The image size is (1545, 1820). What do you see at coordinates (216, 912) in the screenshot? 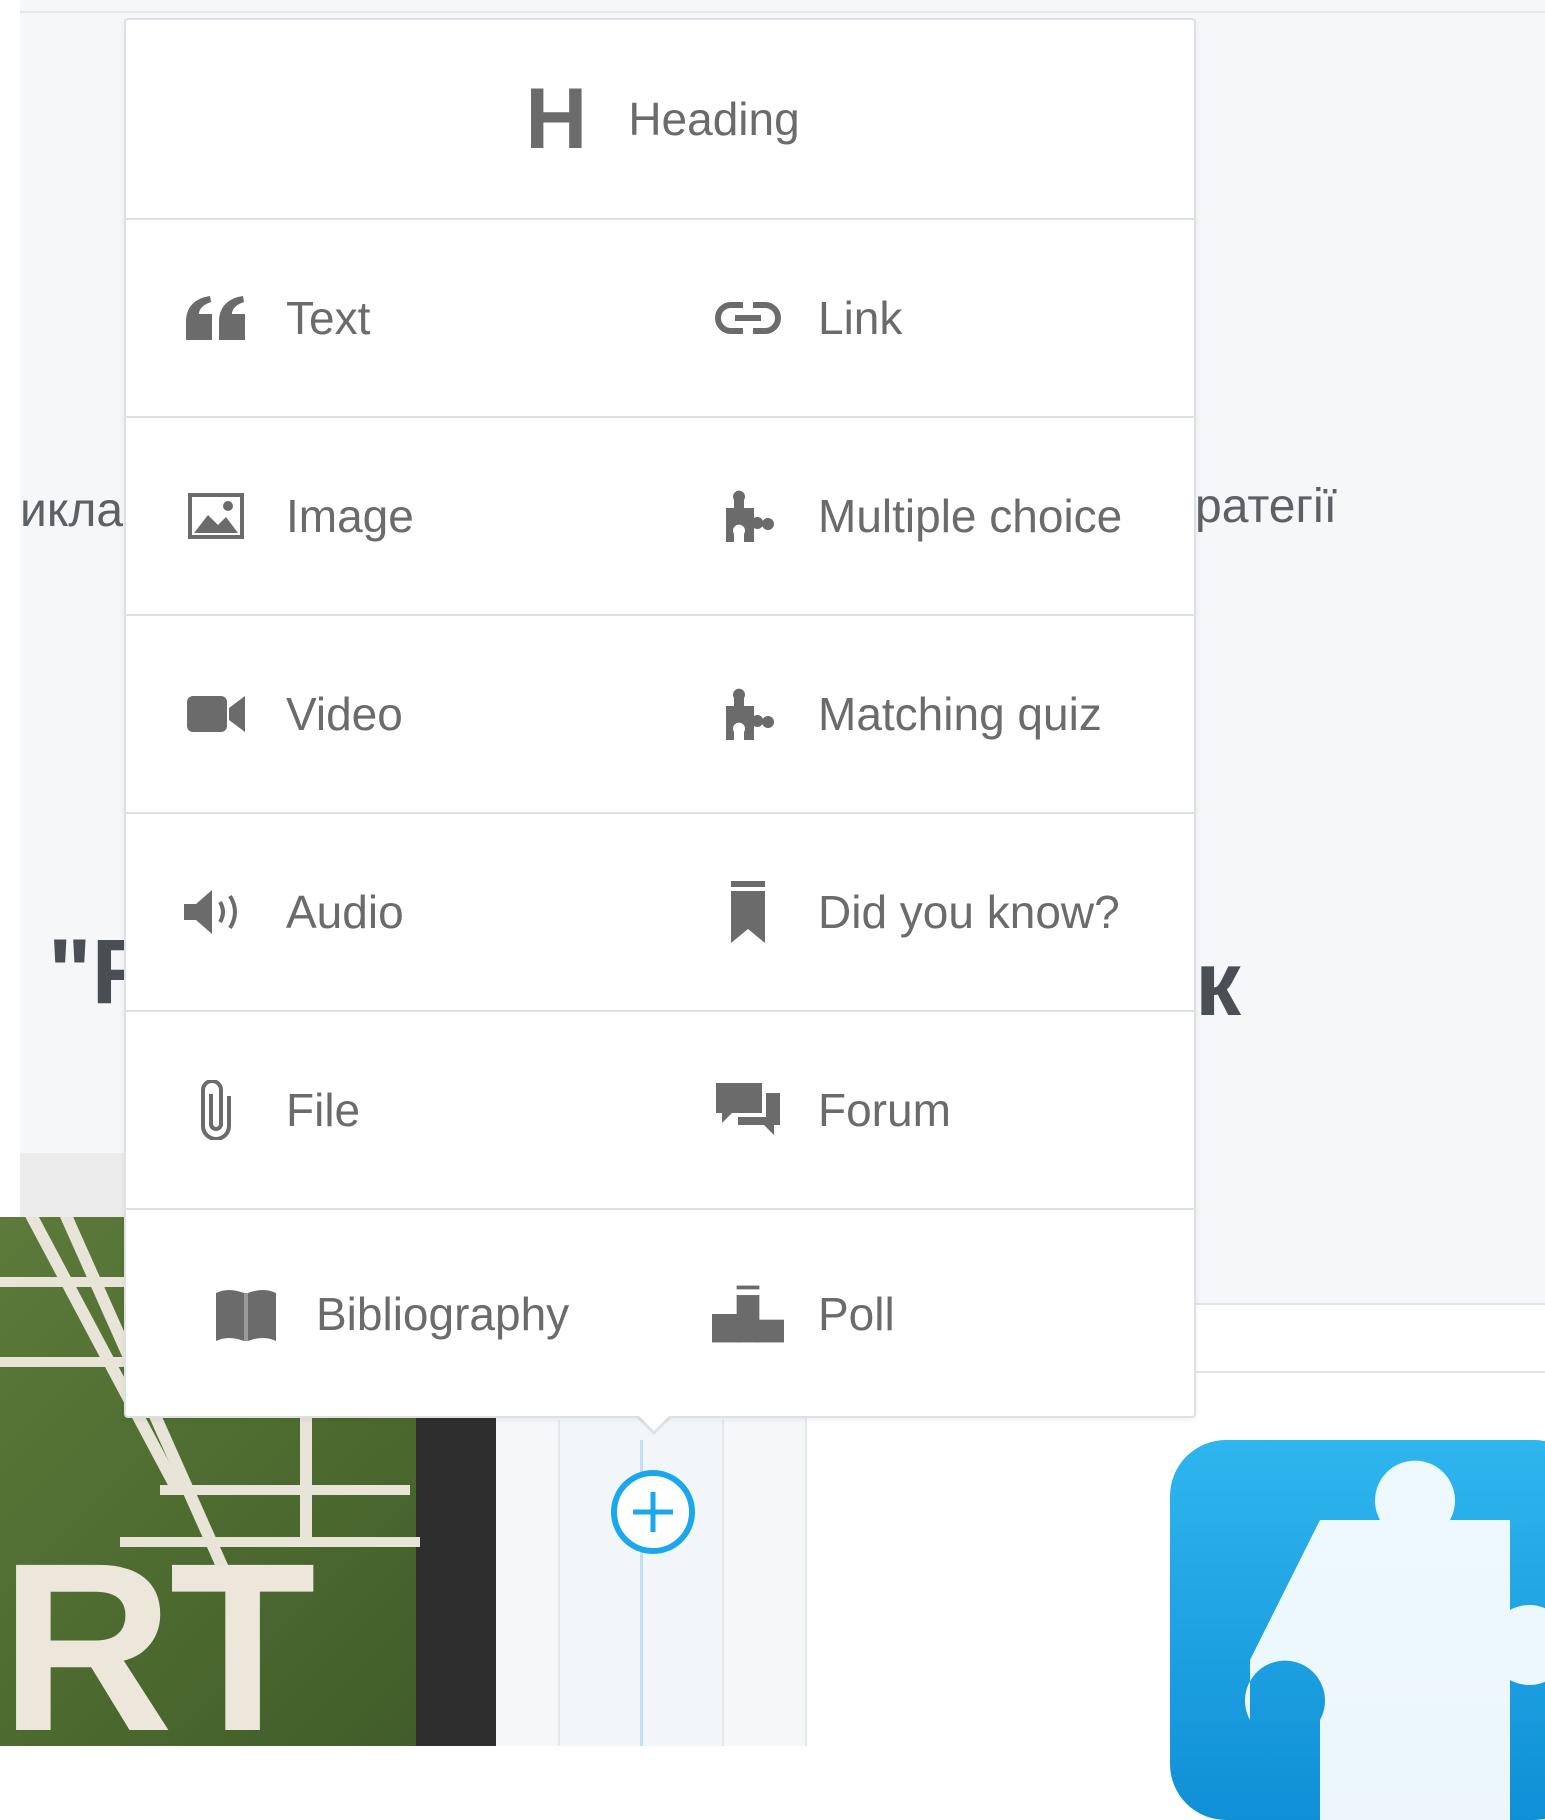
I see `speaker-icon` at bounding box center [216, 912].